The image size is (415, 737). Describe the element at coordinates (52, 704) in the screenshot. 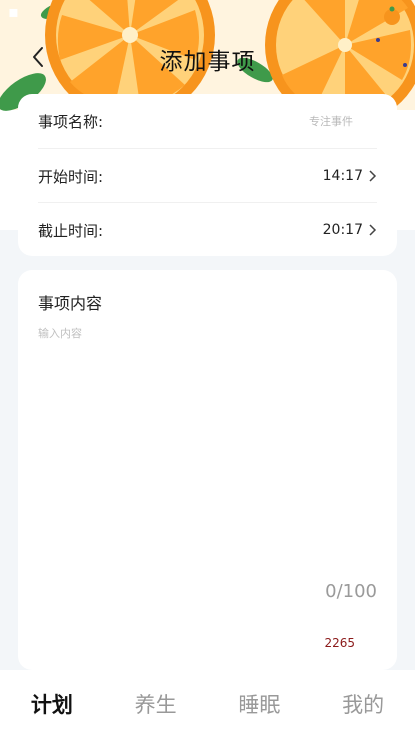

I see `tab-plan: 计划` at that location.